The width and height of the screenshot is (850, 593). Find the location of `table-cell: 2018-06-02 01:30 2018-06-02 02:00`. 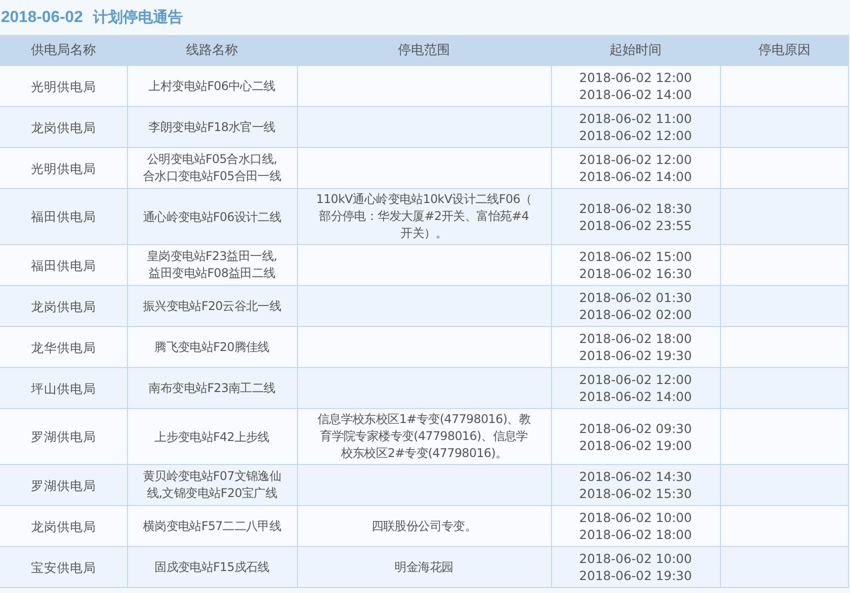

table-cell: 2018-06-02 01:30 2018-06-02 02:00 is located at coordinates (635, 306).